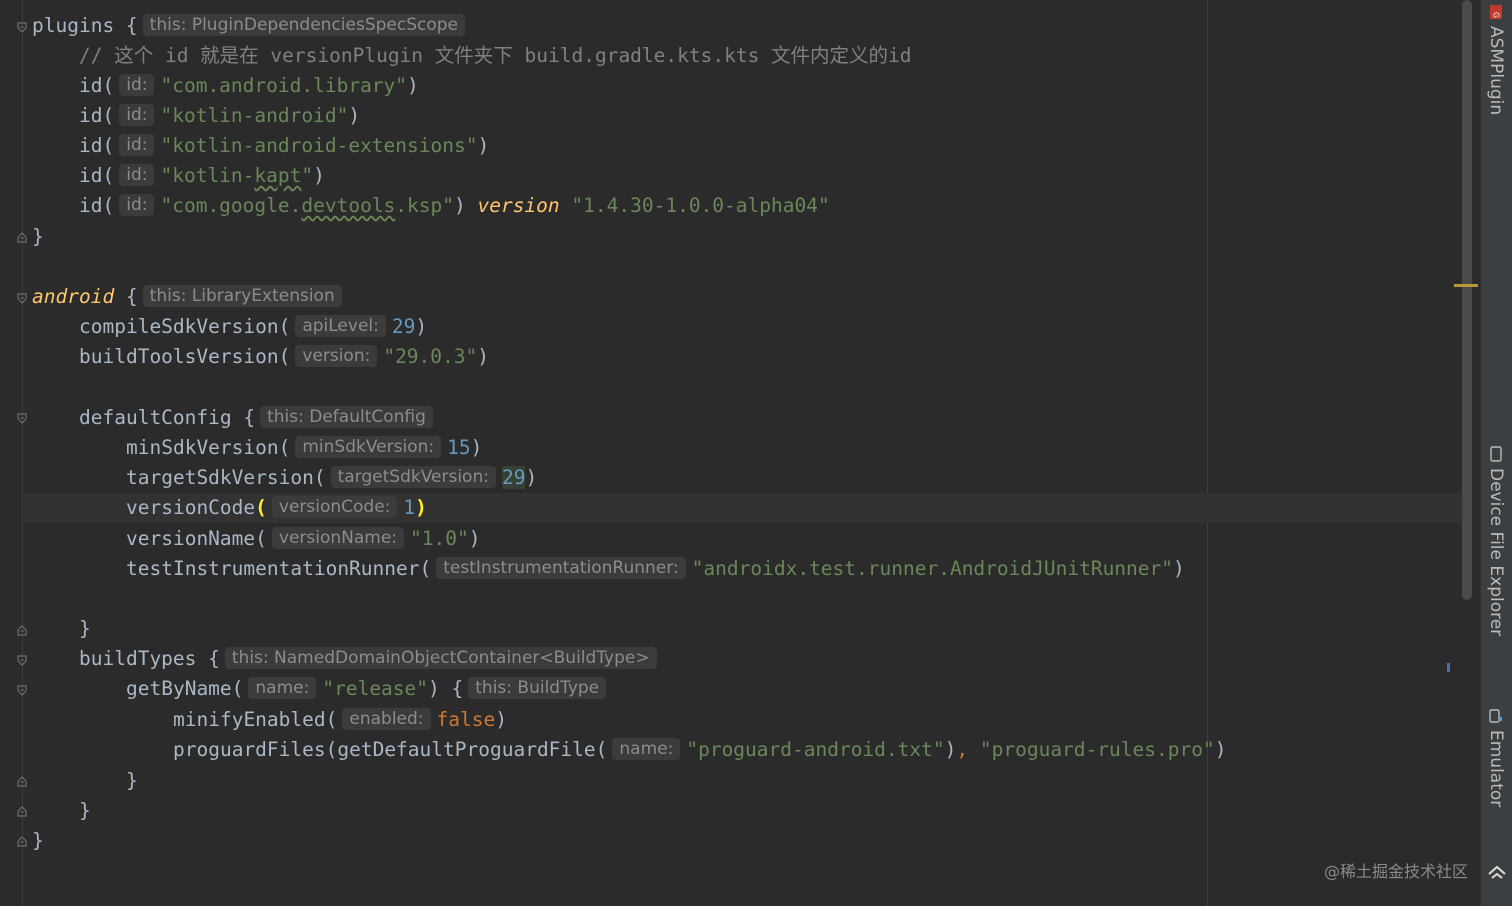  I want to click on string-literal: "29.0.3", so click(430, 356).